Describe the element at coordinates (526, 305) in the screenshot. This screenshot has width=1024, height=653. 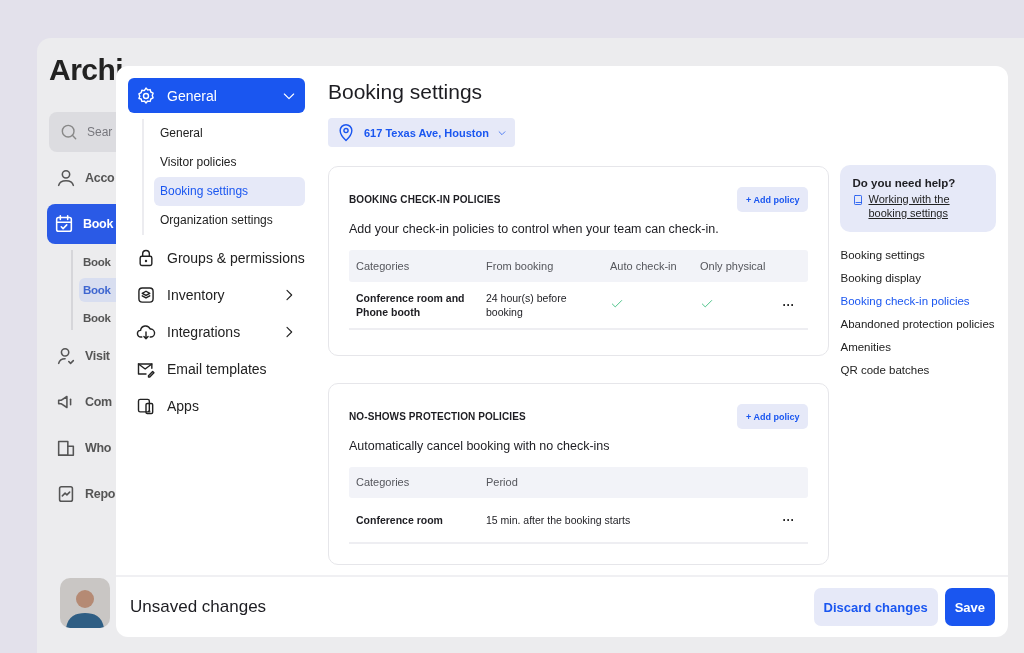
I see `table-cell-text: 24 hour(s) before booking` at that location.